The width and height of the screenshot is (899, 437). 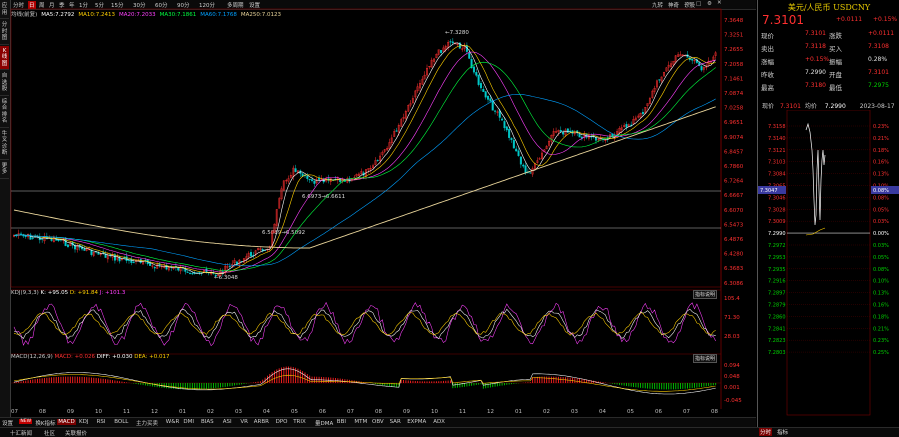 I want to click on minute-left-tick: 7.2990, so click(x=777, y=234).